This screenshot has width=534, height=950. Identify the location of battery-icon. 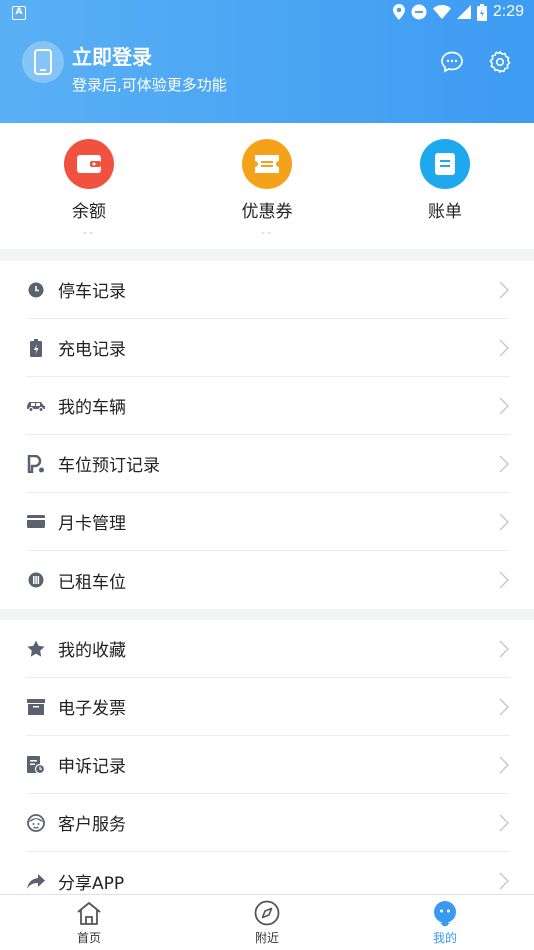
(36, 348).